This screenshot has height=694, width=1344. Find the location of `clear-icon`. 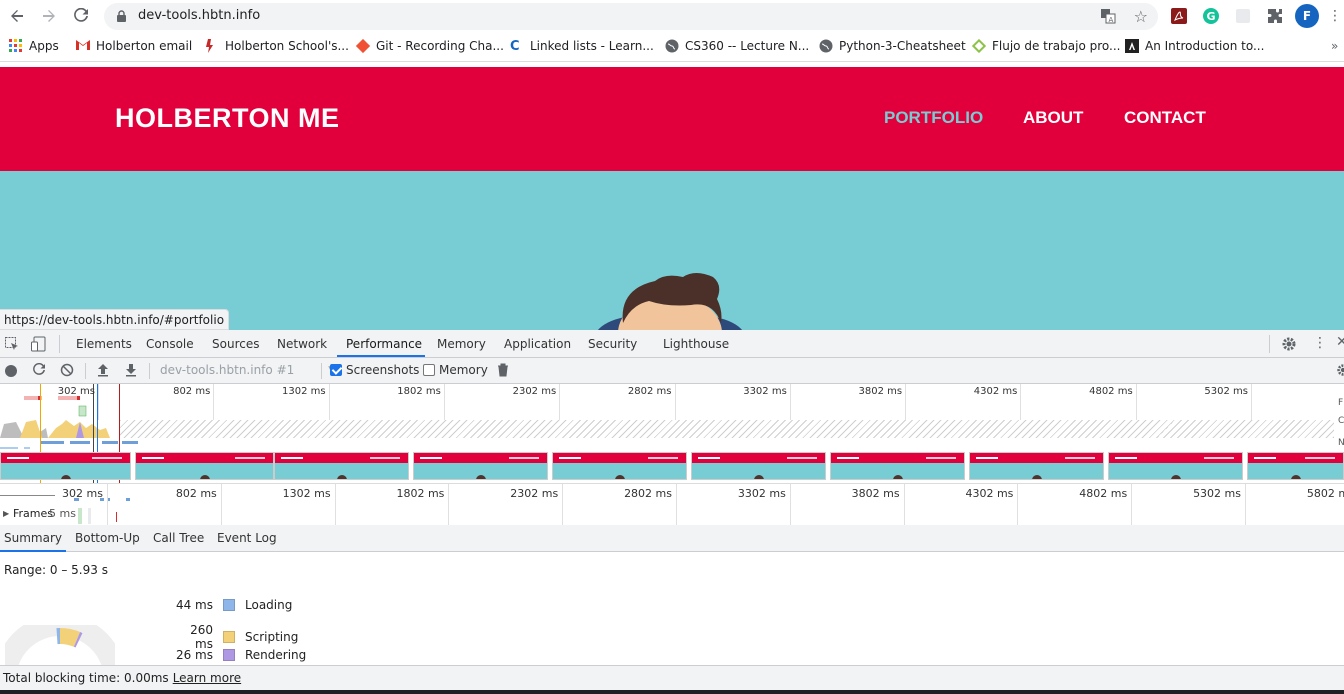

clear-icon is located at coordinates (67, 371).